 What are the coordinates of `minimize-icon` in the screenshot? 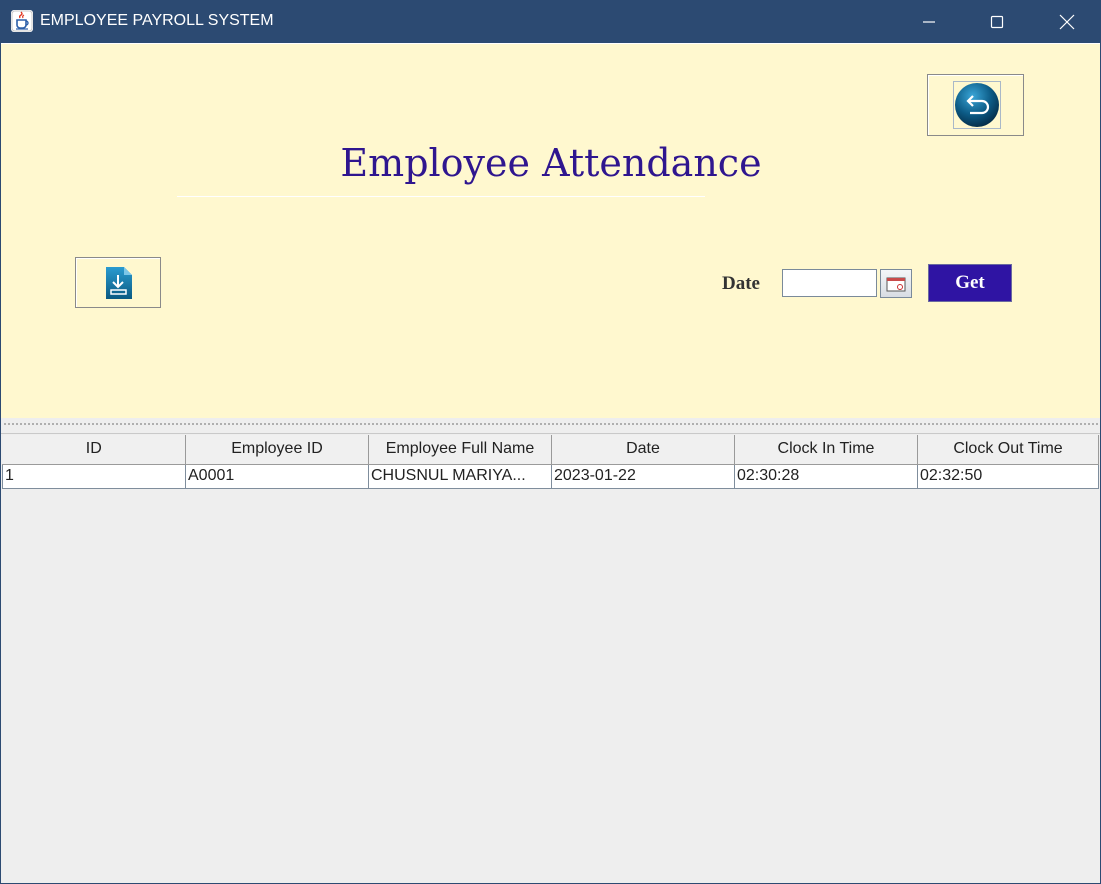 It's located at (929, 22).